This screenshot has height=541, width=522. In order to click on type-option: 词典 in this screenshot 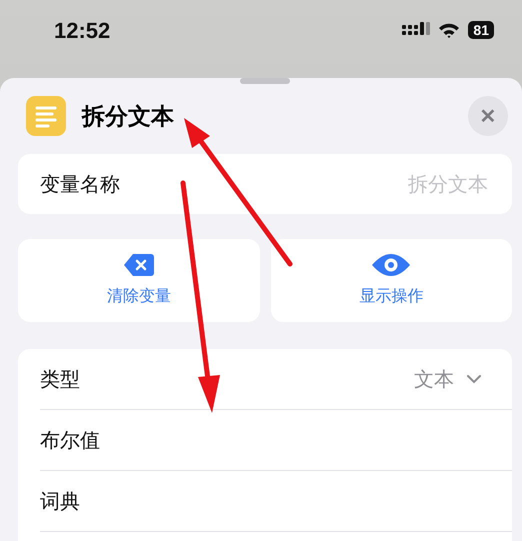, I will do `click(276, 501)`.